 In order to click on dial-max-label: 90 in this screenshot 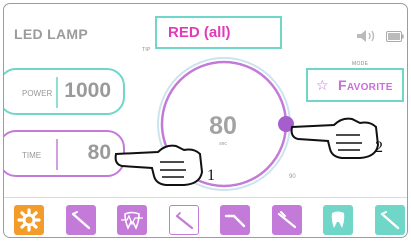, I will do `click(292, 177)`.